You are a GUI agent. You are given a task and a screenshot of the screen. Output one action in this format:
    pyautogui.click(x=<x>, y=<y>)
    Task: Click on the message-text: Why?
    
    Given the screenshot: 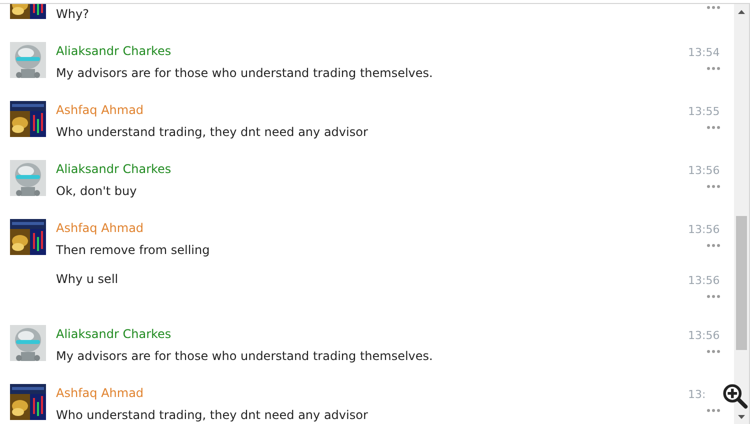 What is the action you would take?
    pyautogui.click(x=72, y=14)
    